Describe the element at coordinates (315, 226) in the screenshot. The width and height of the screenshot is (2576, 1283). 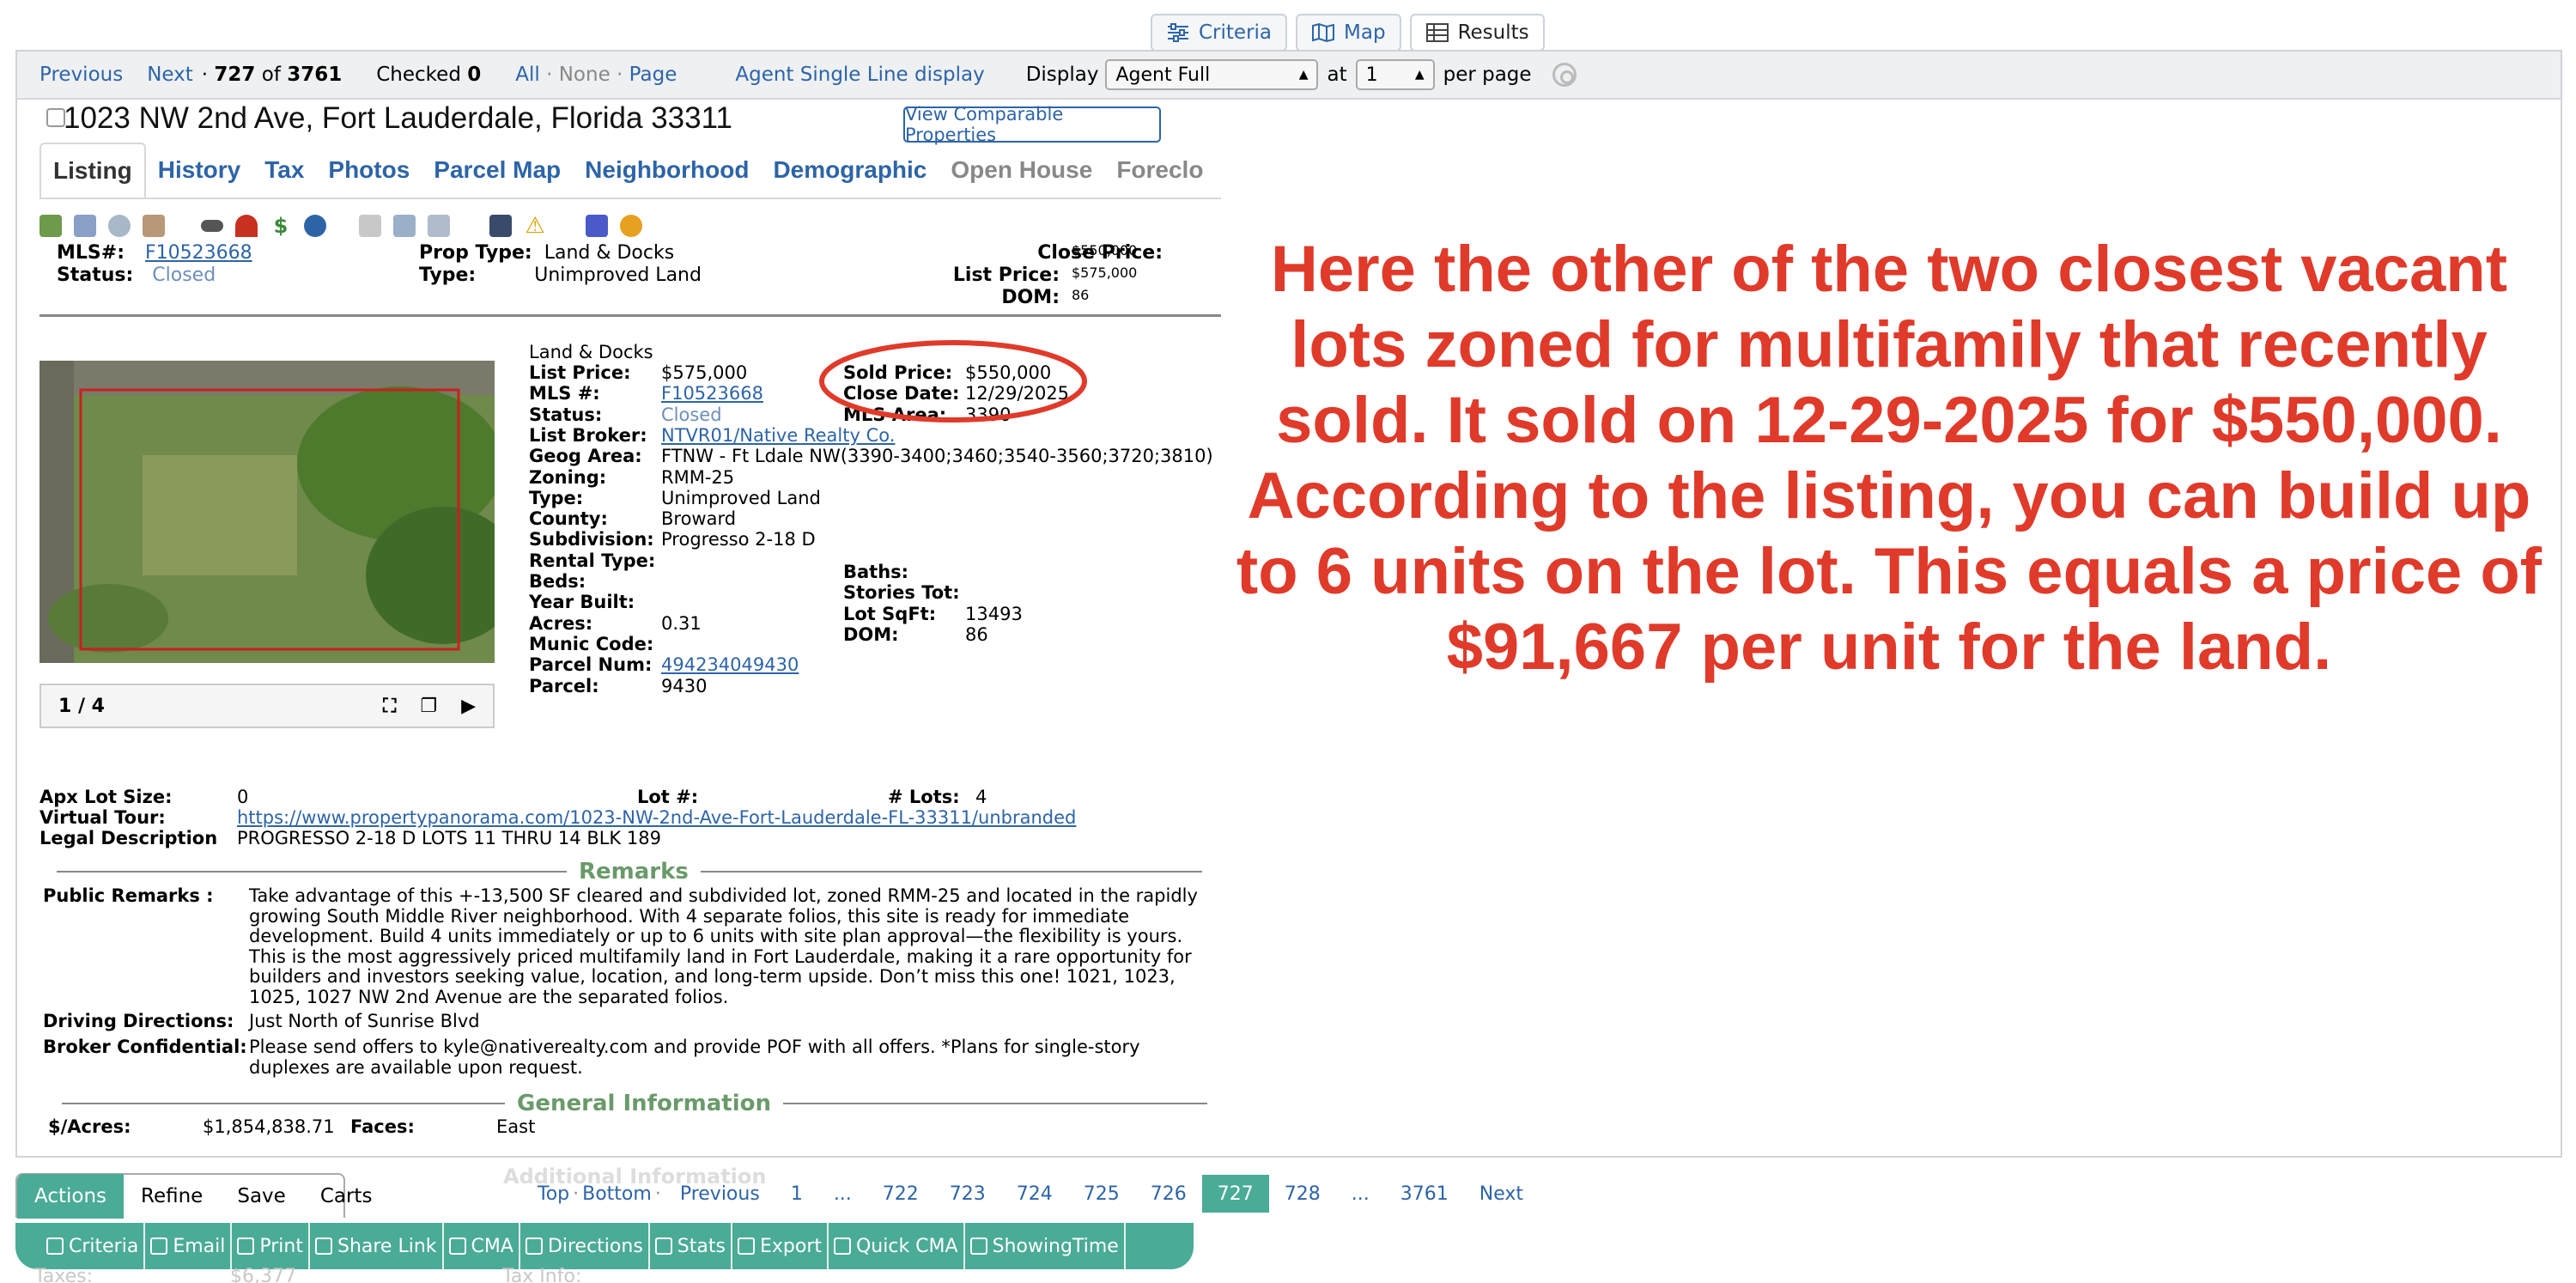
I see `info-icon` at that location.